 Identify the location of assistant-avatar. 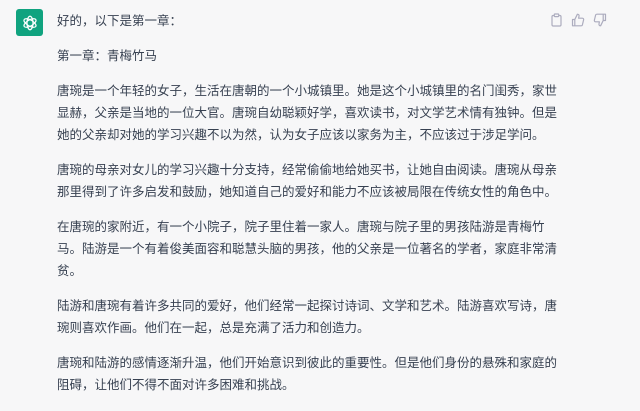
(29, 22).